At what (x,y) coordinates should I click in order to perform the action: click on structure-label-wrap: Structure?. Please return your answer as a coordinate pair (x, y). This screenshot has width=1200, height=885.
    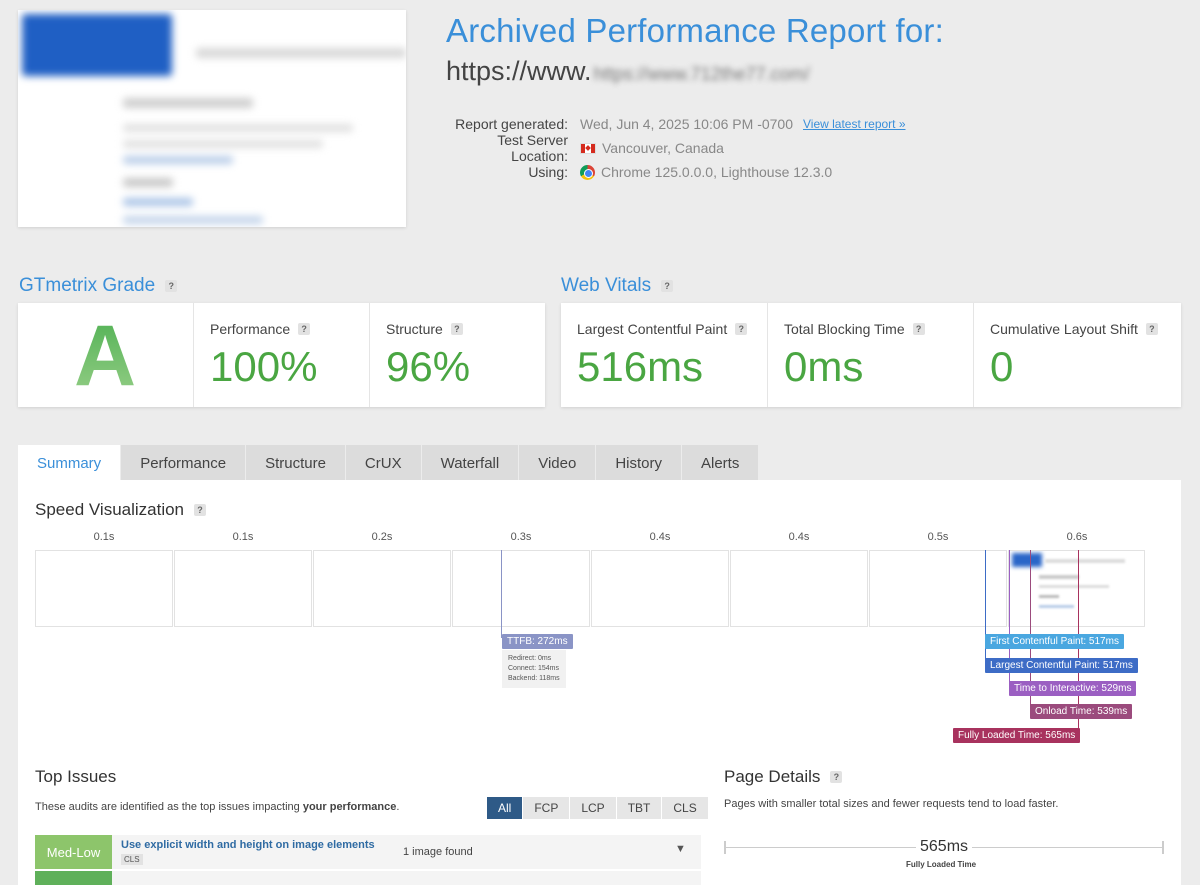
    Looking at the image, I should click on (457, 329).